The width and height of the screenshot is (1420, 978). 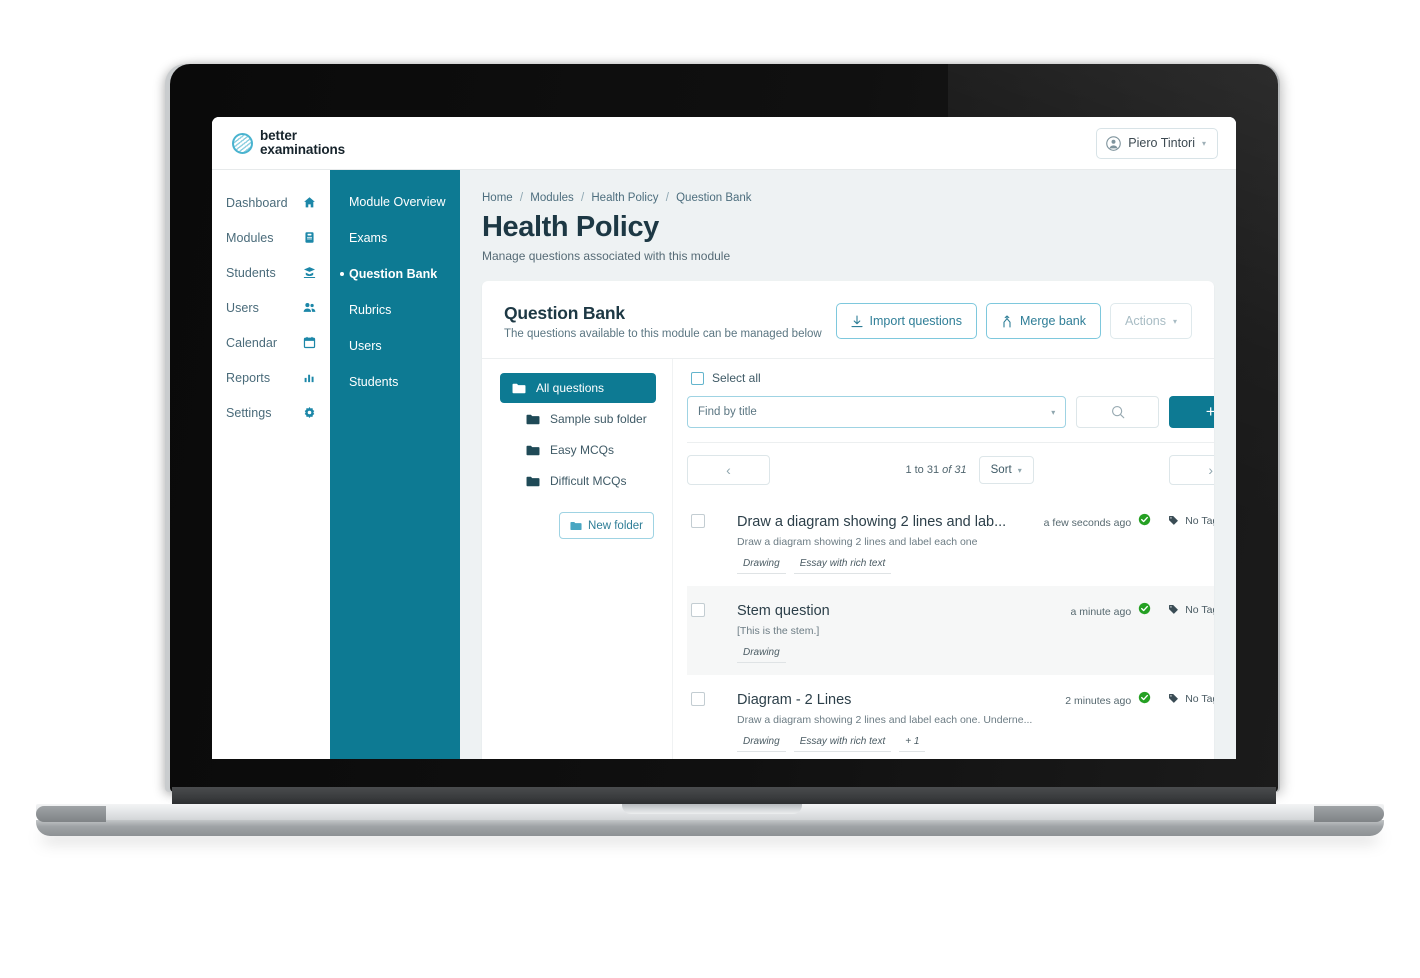 I want to click on module-nav-label: Students, so click(x=374, y=382).